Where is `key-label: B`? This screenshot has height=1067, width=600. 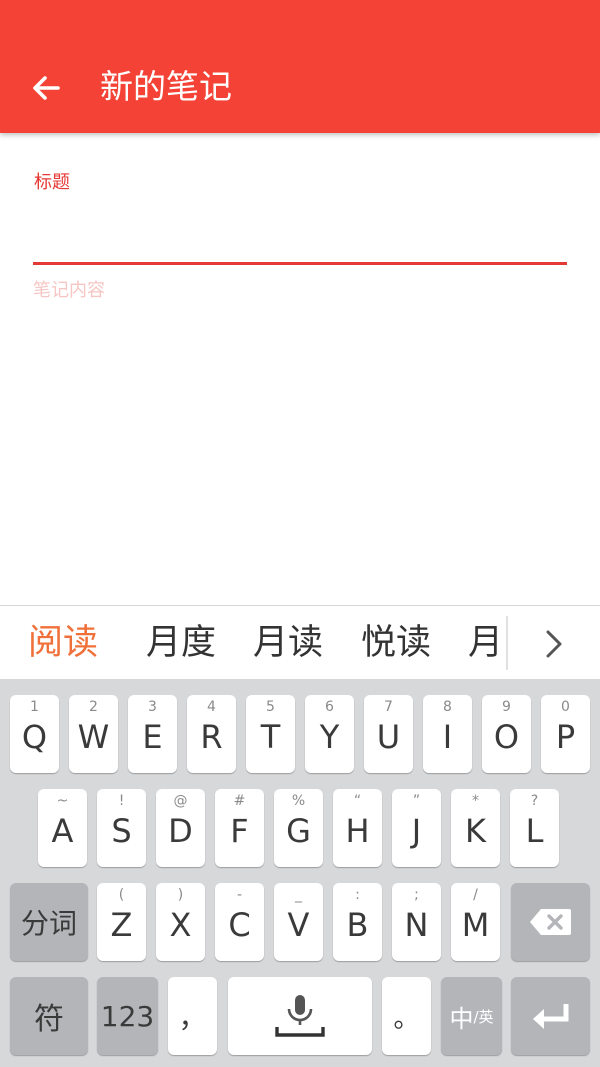 key-label: B is located at coordinates (357, 925).